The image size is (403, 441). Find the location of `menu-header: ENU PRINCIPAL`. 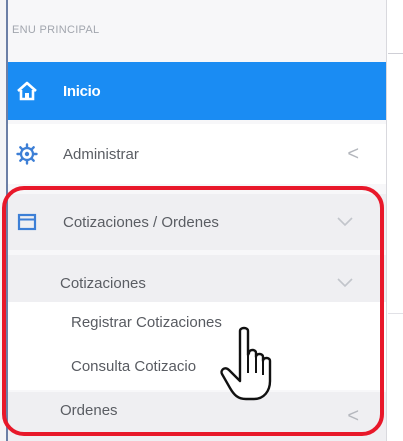

menu-header: ENU PRINCIPAL is located at coordinates (56, 30).